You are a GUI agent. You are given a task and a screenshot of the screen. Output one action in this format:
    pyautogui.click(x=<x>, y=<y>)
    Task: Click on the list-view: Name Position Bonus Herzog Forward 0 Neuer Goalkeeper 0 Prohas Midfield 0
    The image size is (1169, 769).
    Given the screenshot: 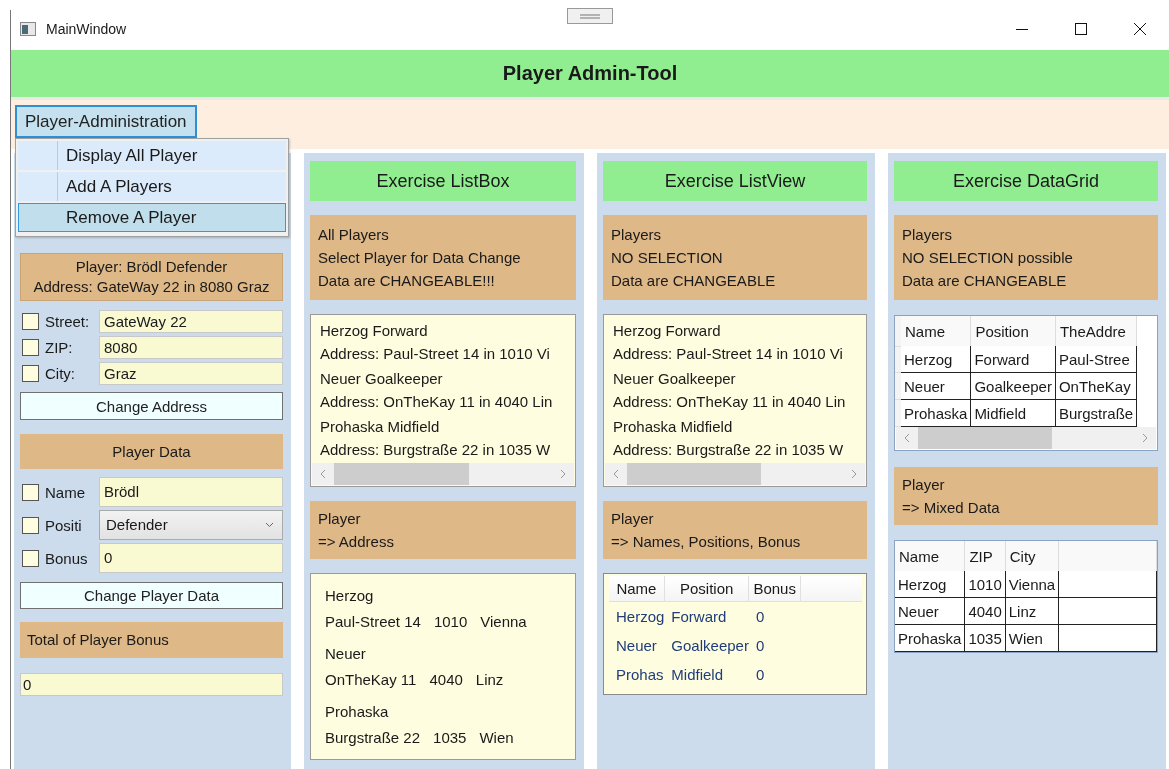 What is the action you would take?
    pyautogui.click(x=735, y=634)
    